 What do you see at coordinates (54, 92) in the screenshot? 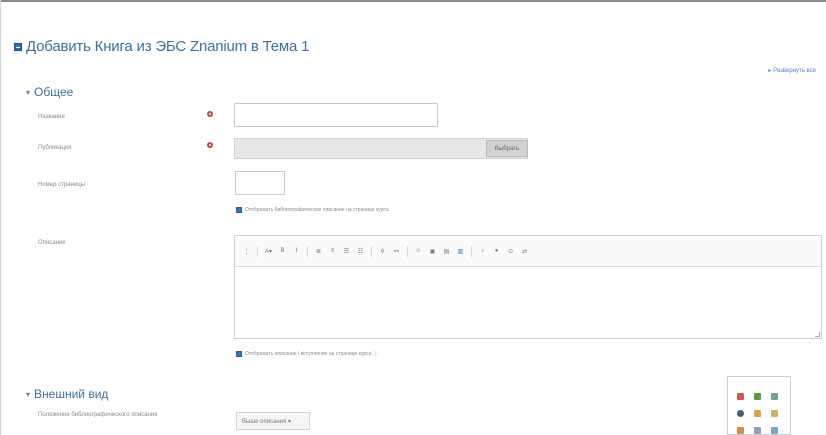
I see `section-general-label: Общее` at bounding box center [54, 92].